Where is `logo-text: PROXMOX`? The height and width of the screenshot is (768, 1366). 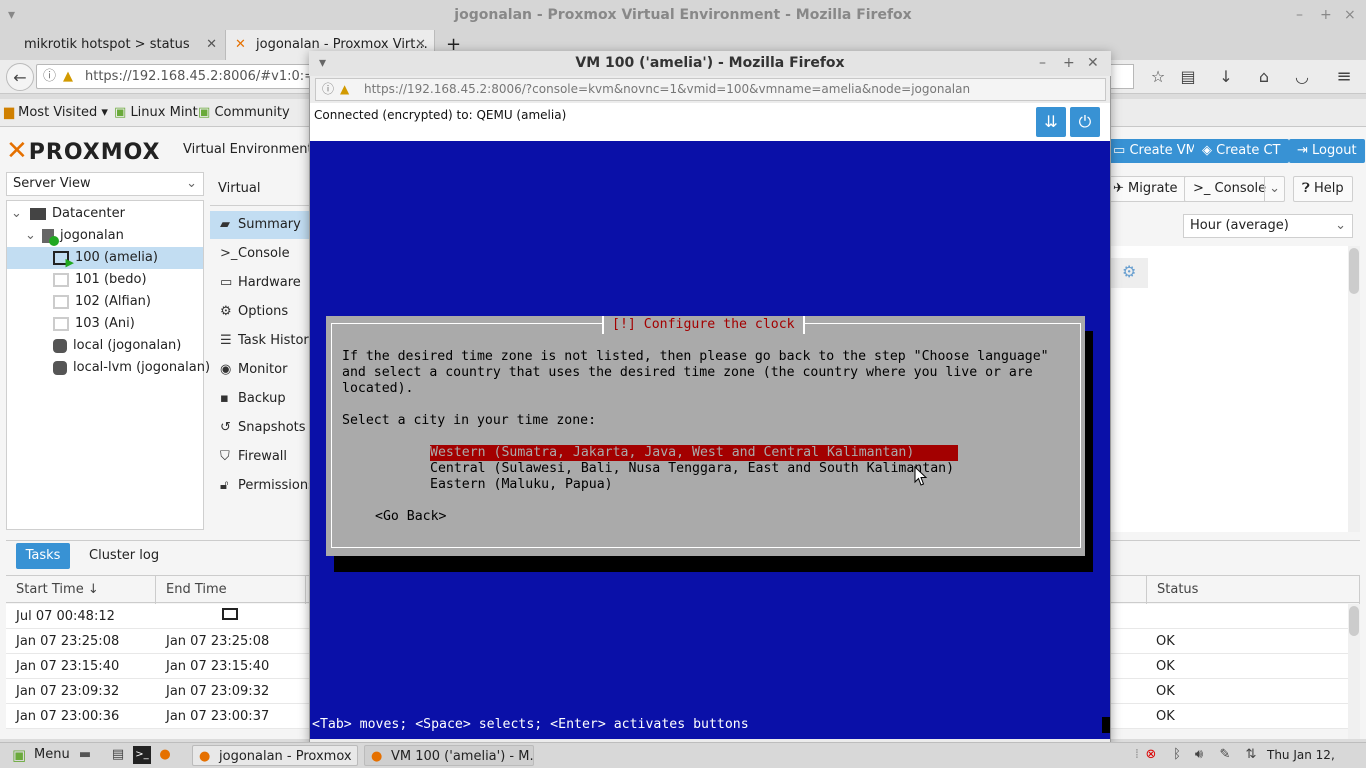 logo-text: PROXMOX is located at coordinates (94, 152).